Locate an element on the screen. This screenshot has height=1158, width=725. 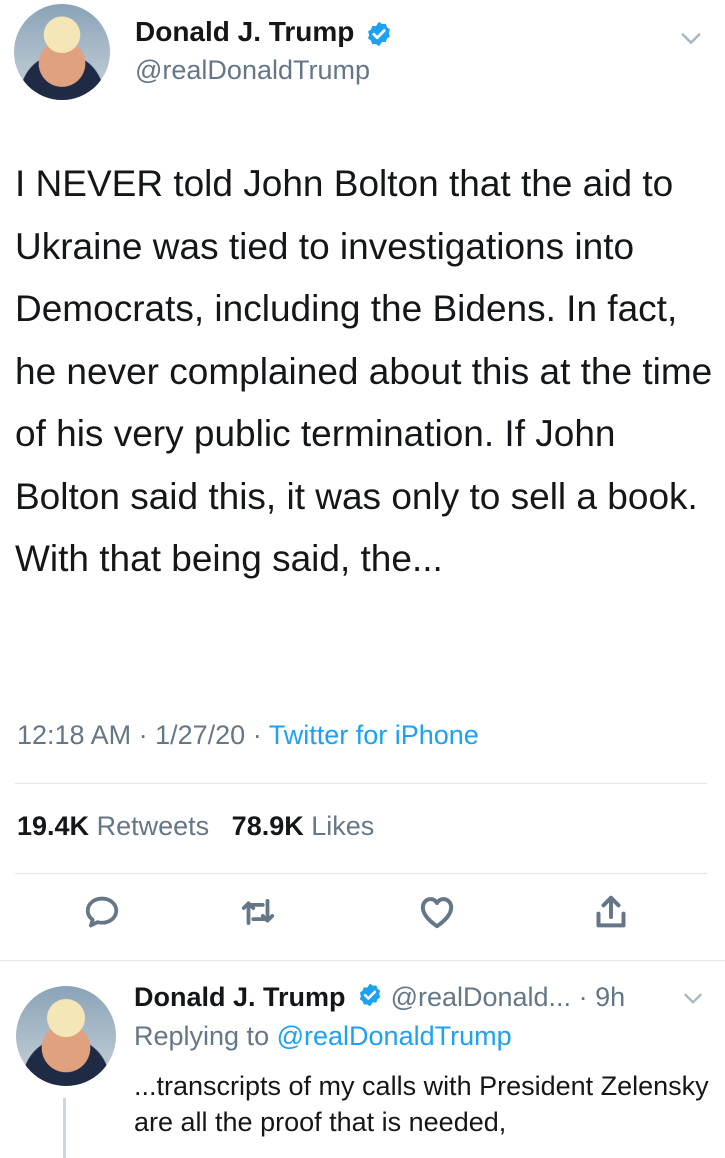
reply-author-name: Donald J. Trump is located at coordinates (240, 997).